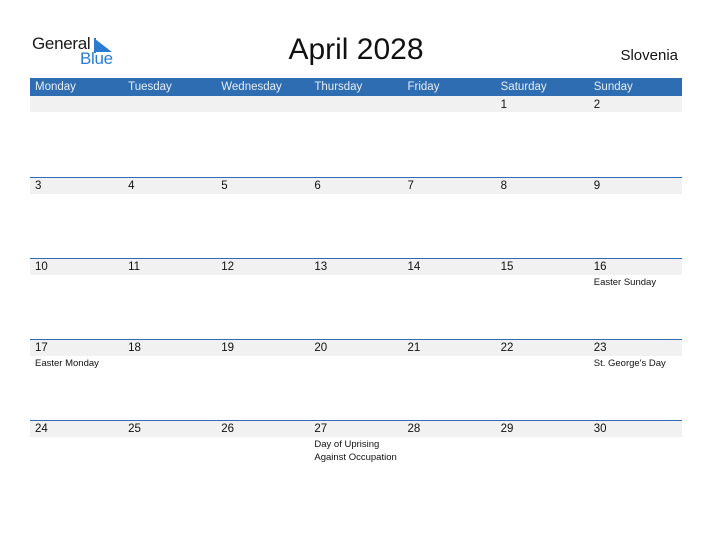  What do you see at coordinates (414, 429) in the screenshot?
I see `day-number: 28` at bounding box center [414, 429].